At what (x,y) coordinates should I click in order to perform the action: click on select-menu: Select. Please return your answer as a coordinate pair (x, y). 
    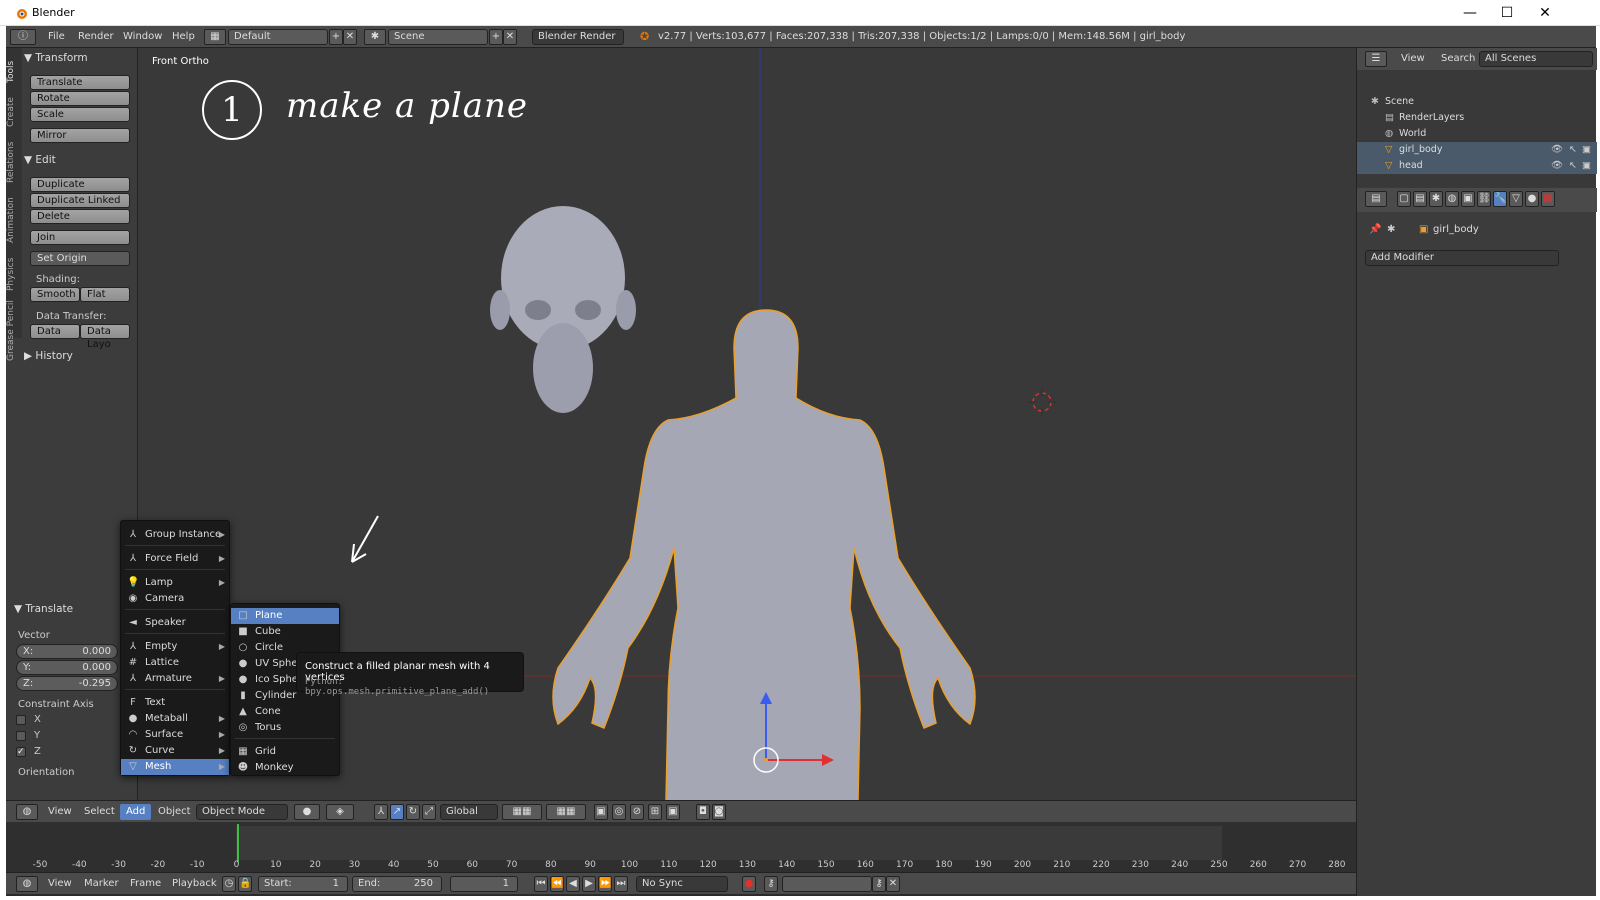
    Looking at the image, I should click on (99, 812).